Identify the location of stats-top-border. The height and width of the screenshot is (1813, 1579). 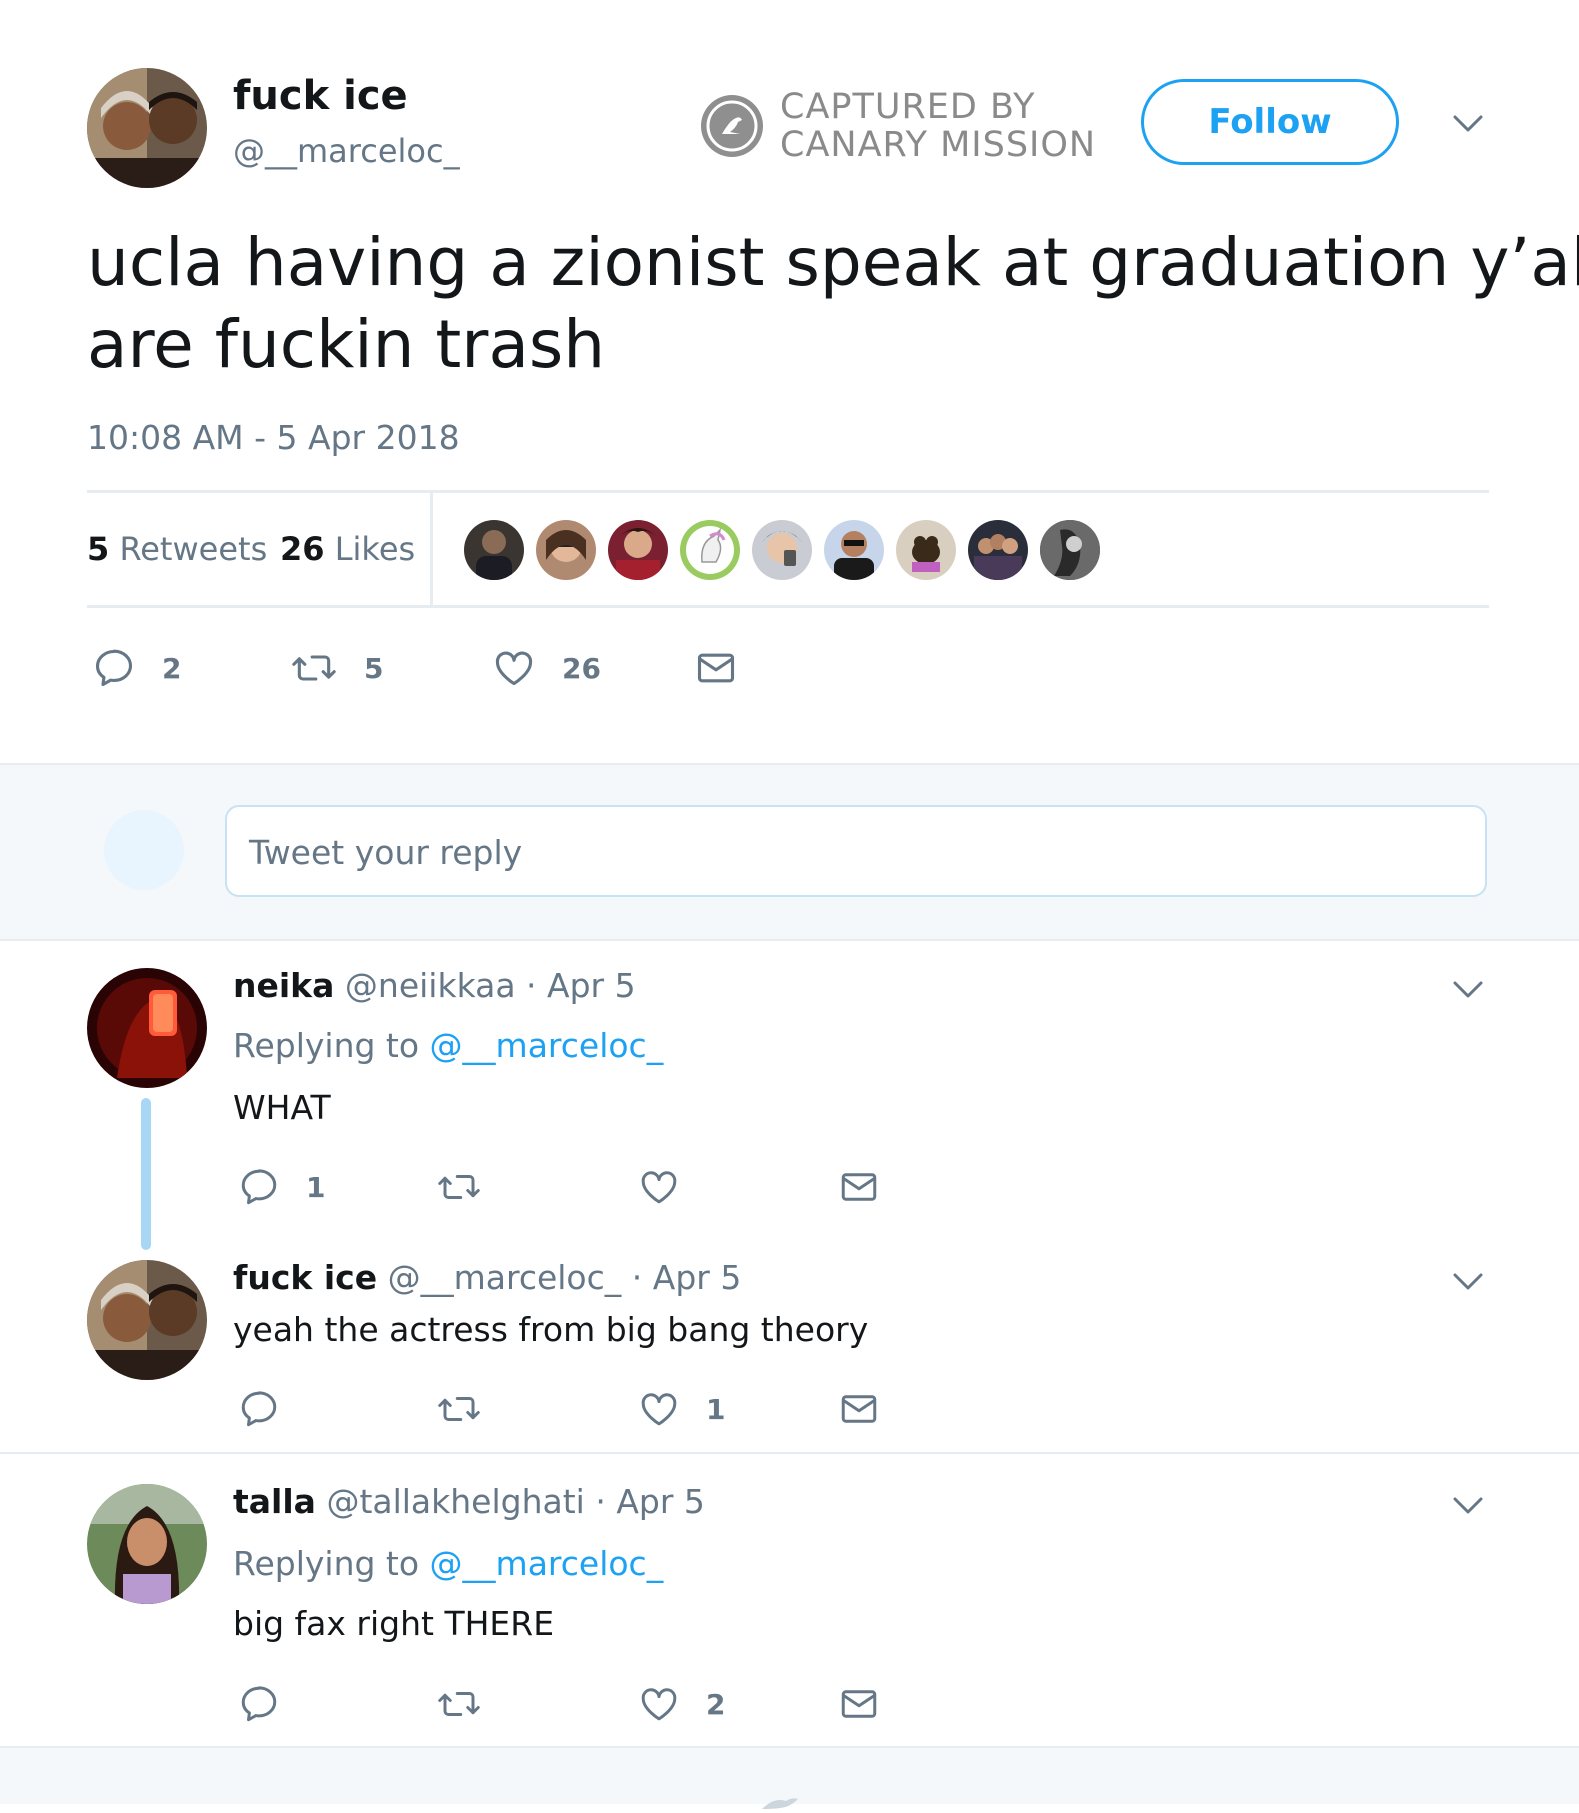
(788, 491).